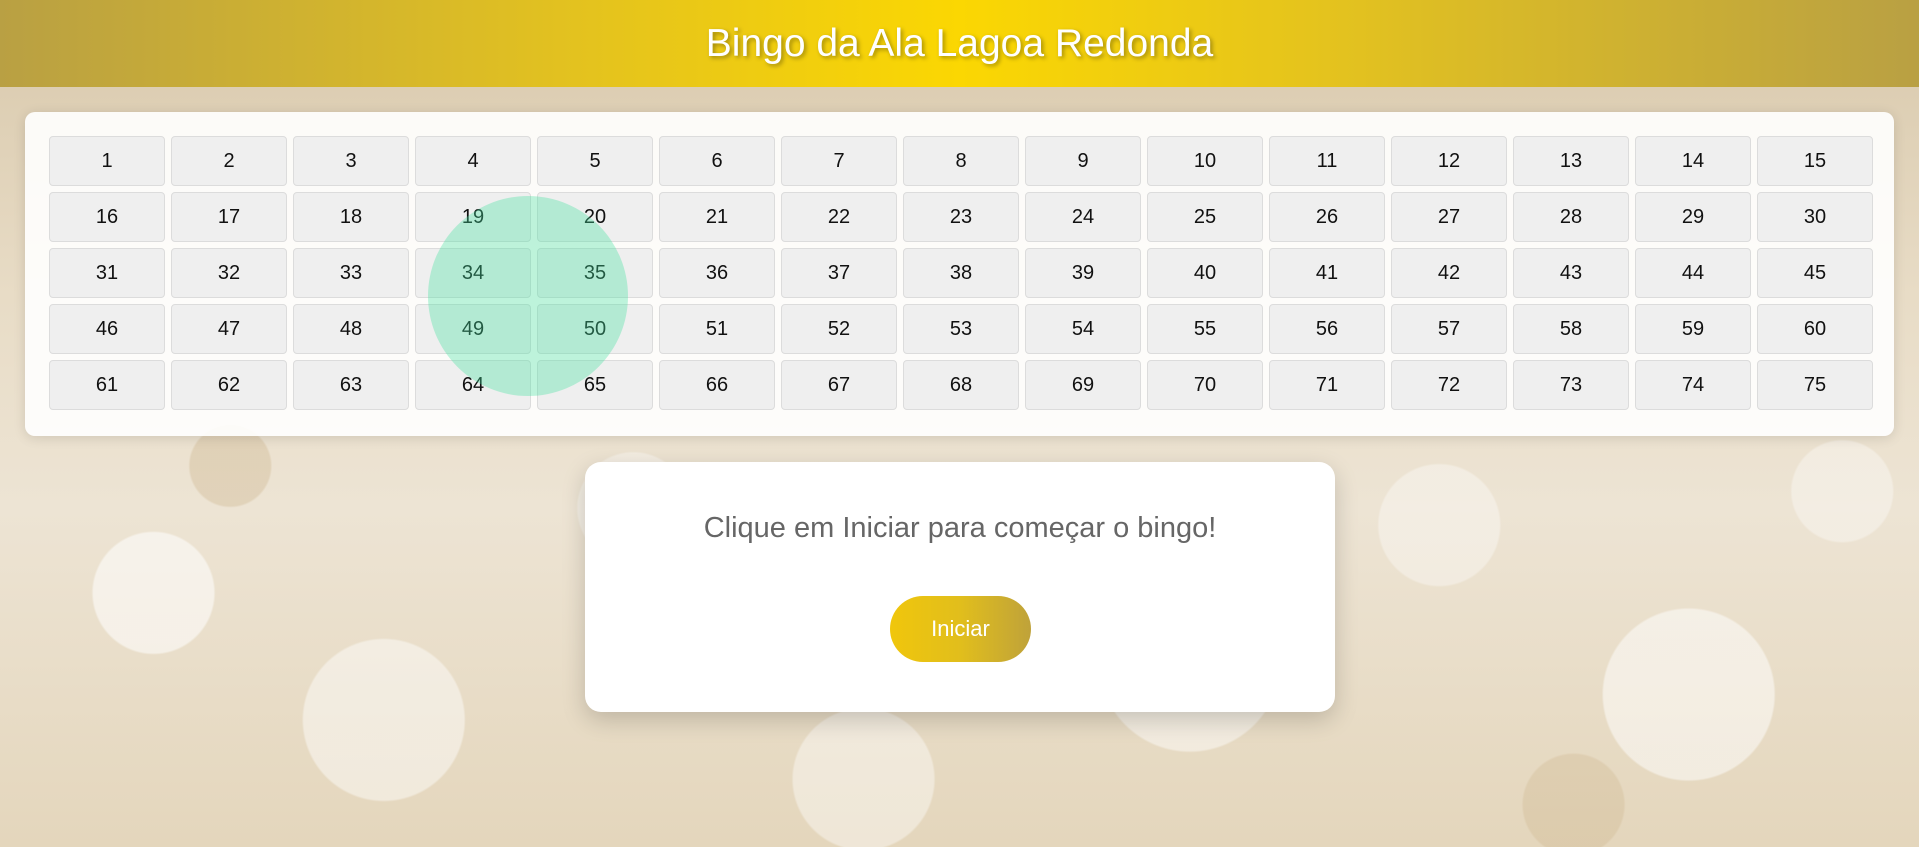  Describe the element at coordinates (1205, 217) in the screenshot. I see `number-cell: 25` at that location.